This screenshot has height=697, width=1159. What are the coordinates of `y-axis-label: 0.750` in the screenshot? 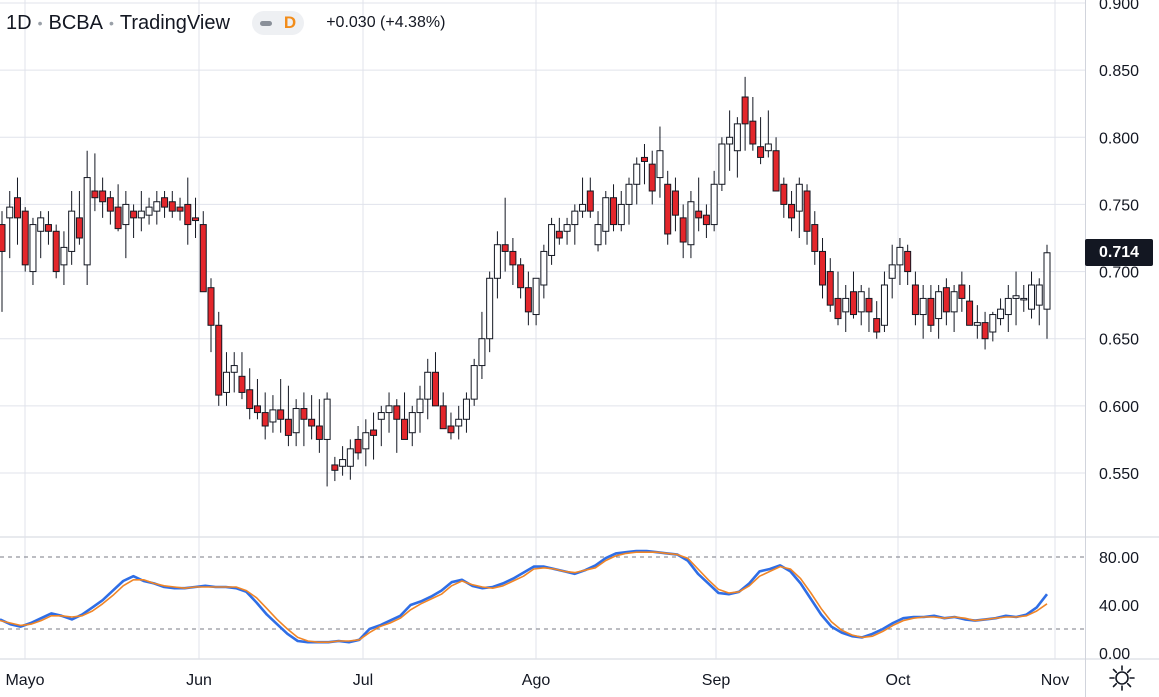 It's located at (1119, 205).